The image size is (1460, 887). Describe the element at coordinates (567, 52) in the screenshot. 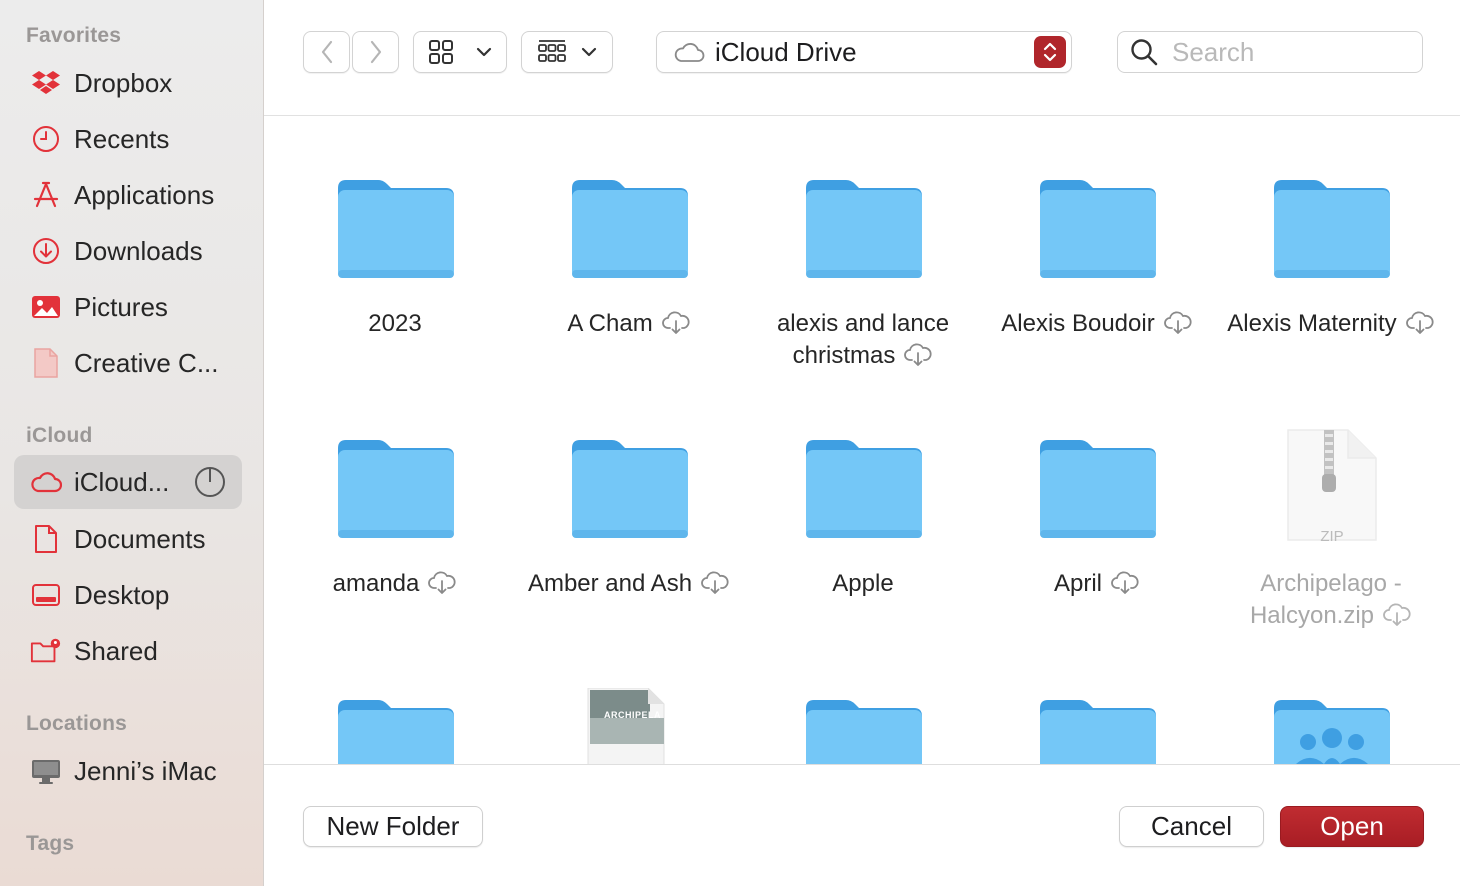

I see `group-by-button` at that location.